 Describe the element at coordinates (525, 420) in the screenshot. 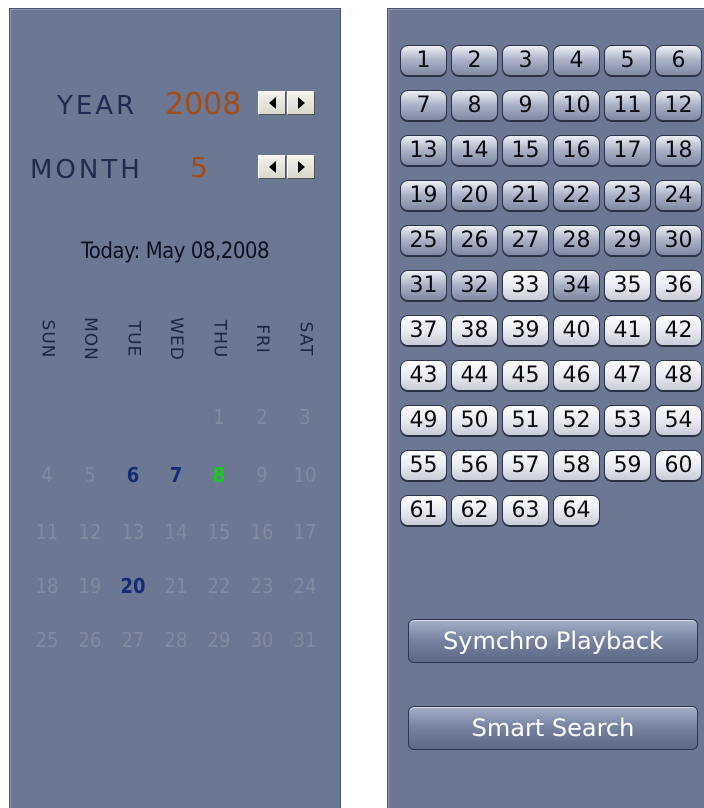

I see `channel-button: 51` at that location.